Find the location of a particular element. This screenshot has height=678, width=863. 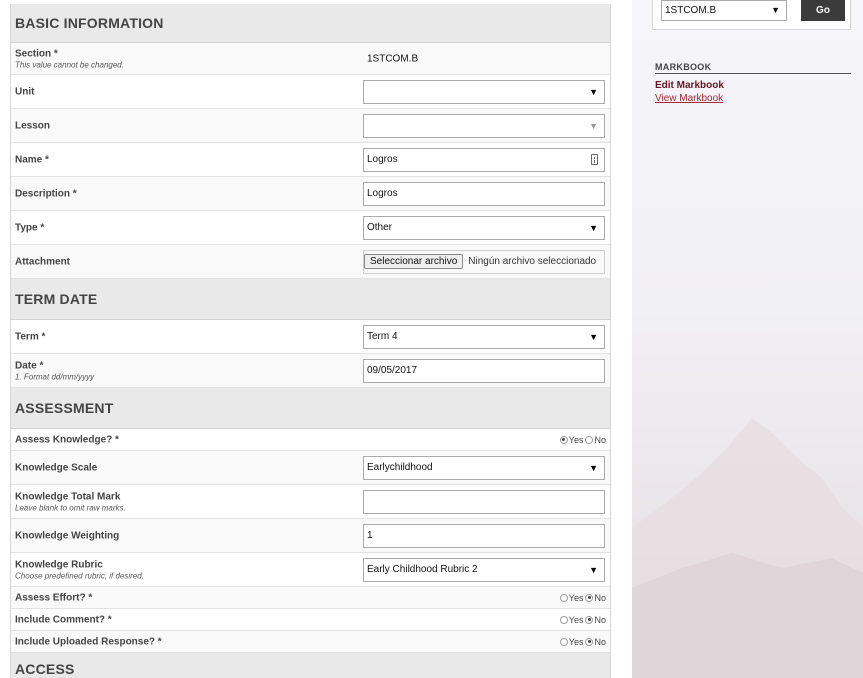

include-uploaded-no-radio is located at coordinates (589, 641).